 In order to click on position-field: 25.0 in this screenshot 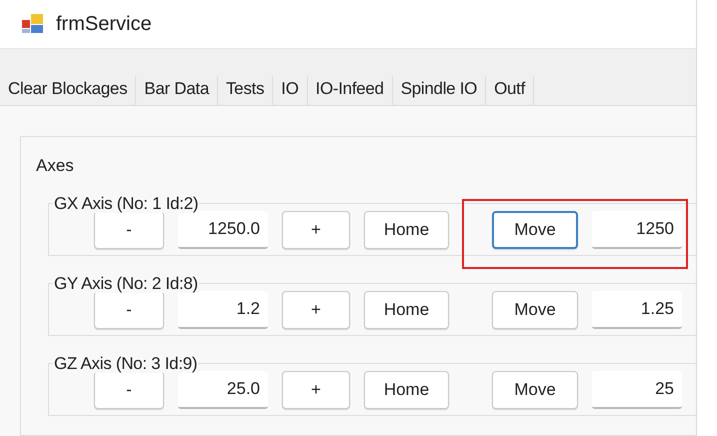, I will do `click(223, 390)`.